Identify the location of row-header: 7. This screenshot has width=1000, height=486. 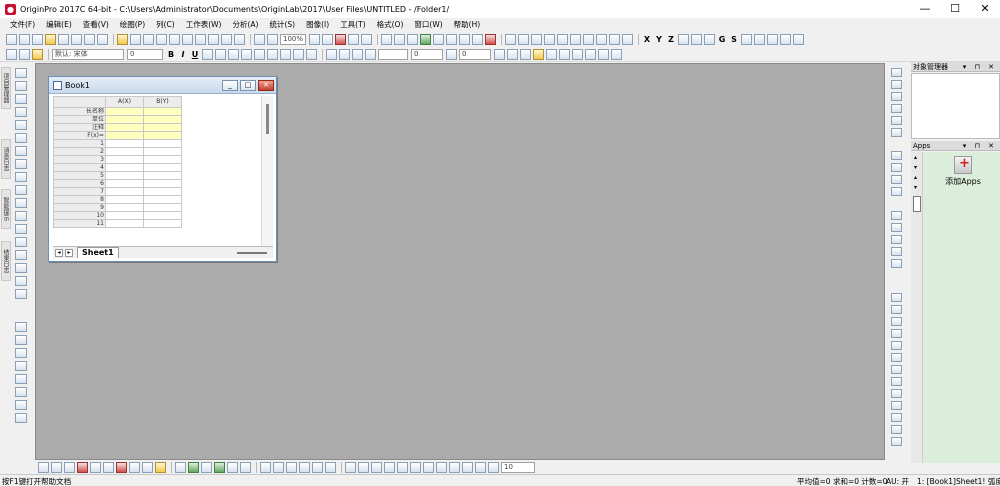
(79, 191).